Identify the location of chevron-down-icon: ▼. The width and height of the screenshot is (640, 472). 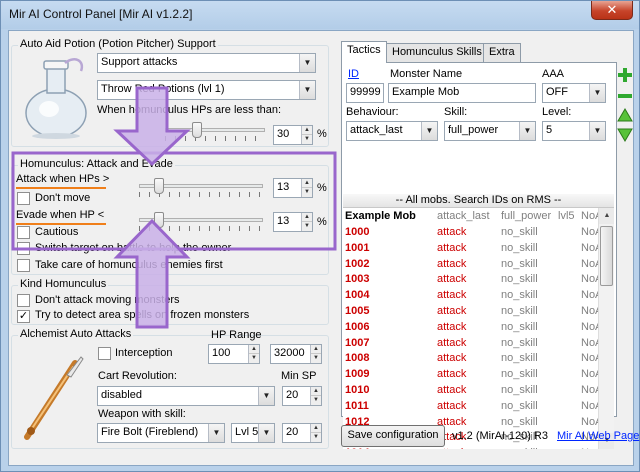
(429, 131).